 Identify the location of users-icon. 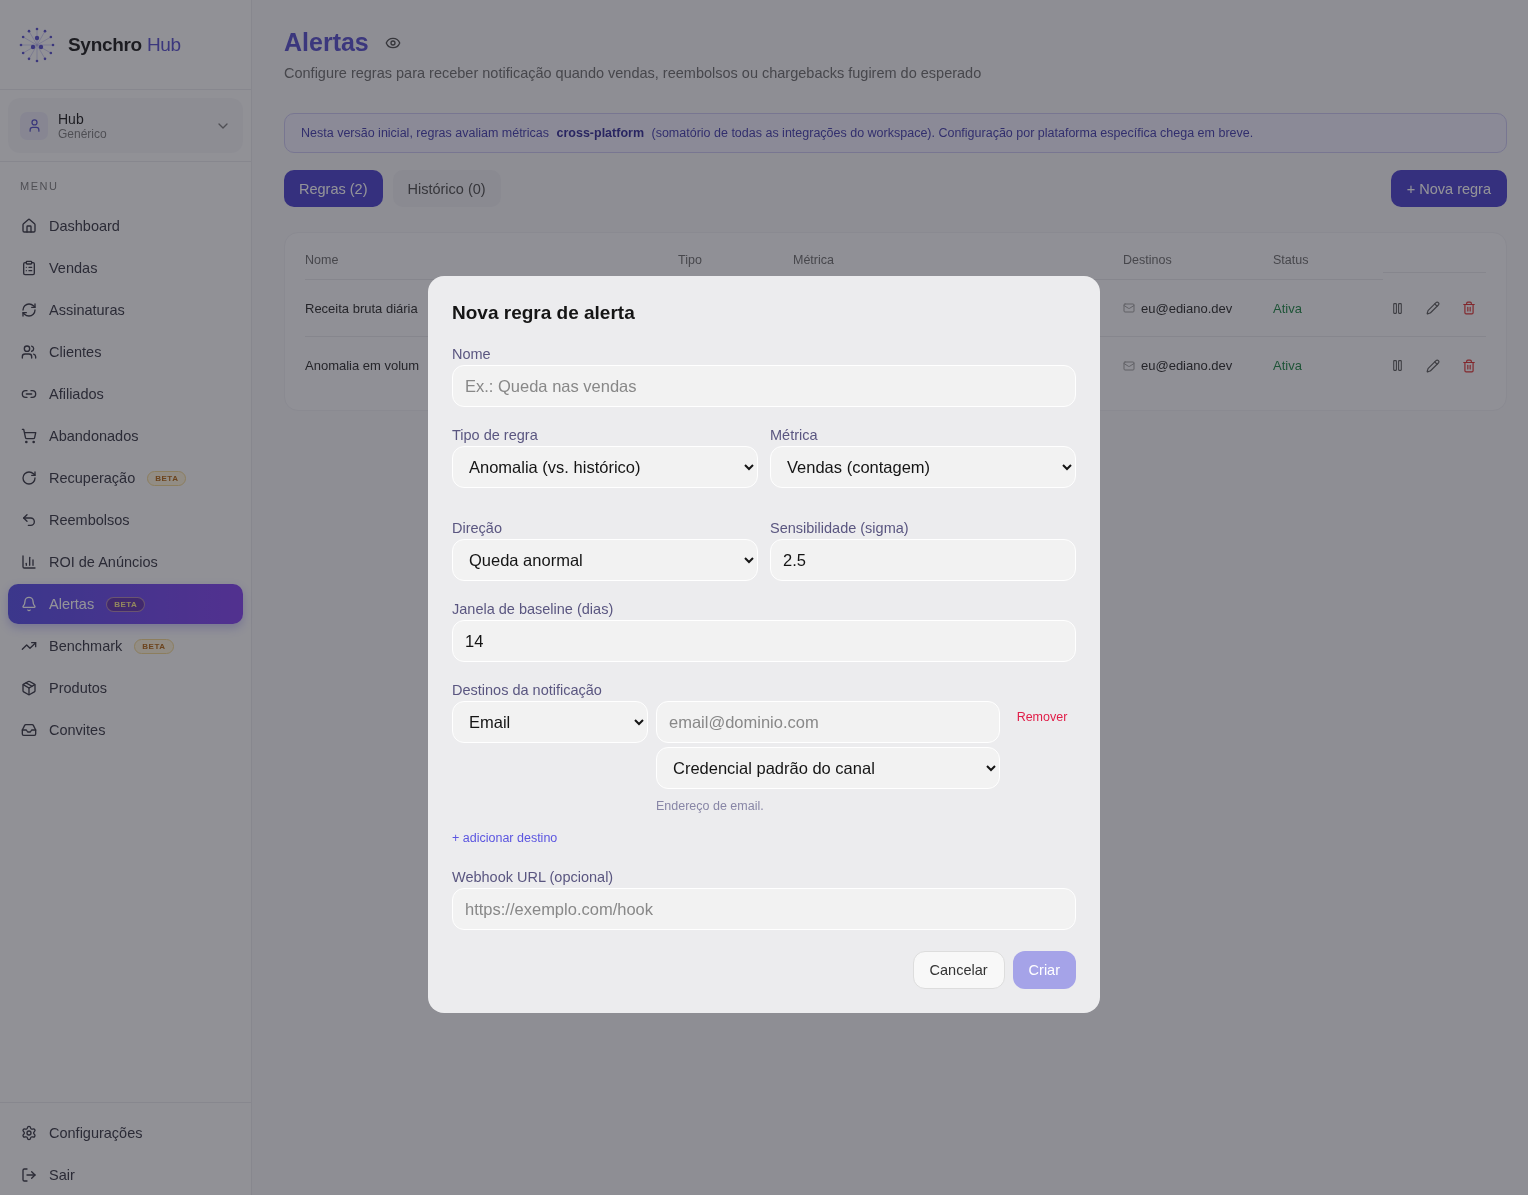
(29, 352).